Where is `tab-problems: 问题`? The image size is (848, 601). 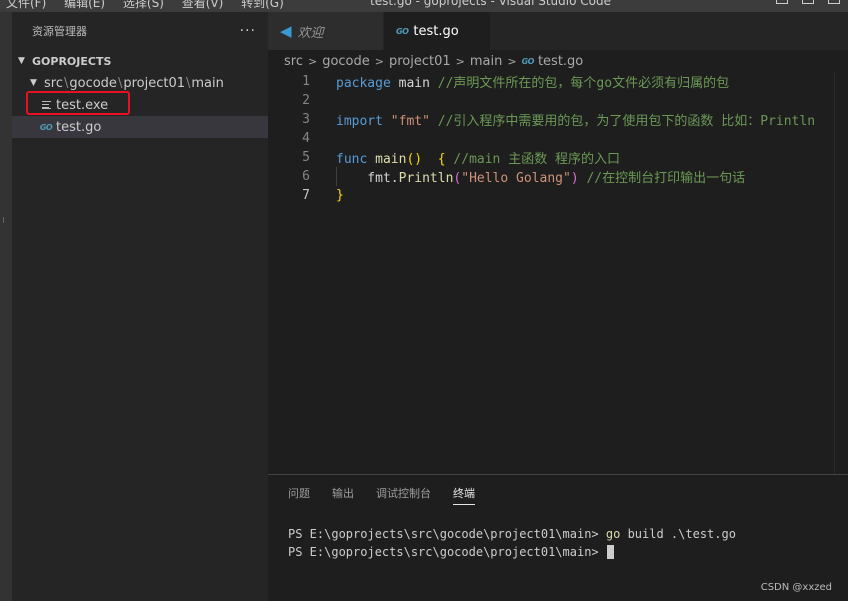
tab-problems: 问题 is located at coordinates (299, 493).